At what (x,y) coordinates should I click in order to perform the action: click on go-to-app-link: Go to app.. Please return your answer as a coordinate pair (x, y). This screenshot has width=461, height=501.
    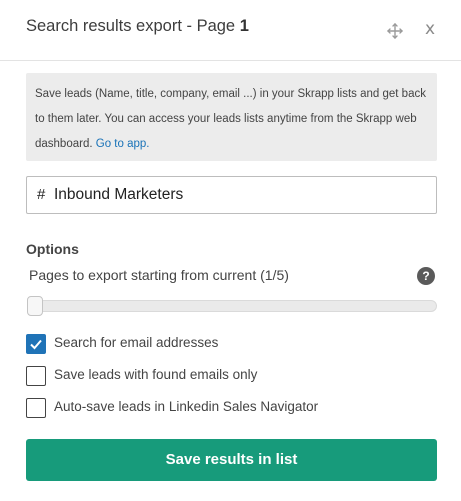
    Looking at the image, I should click on (123, 144).